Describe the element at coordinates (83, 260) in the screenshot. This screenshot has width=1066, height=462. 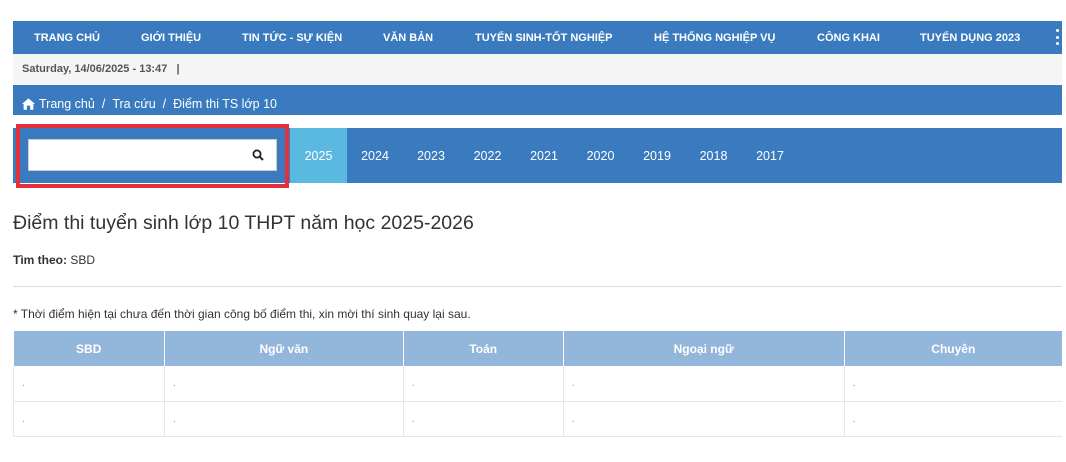
I see `find-by-value: SBD` at that location.